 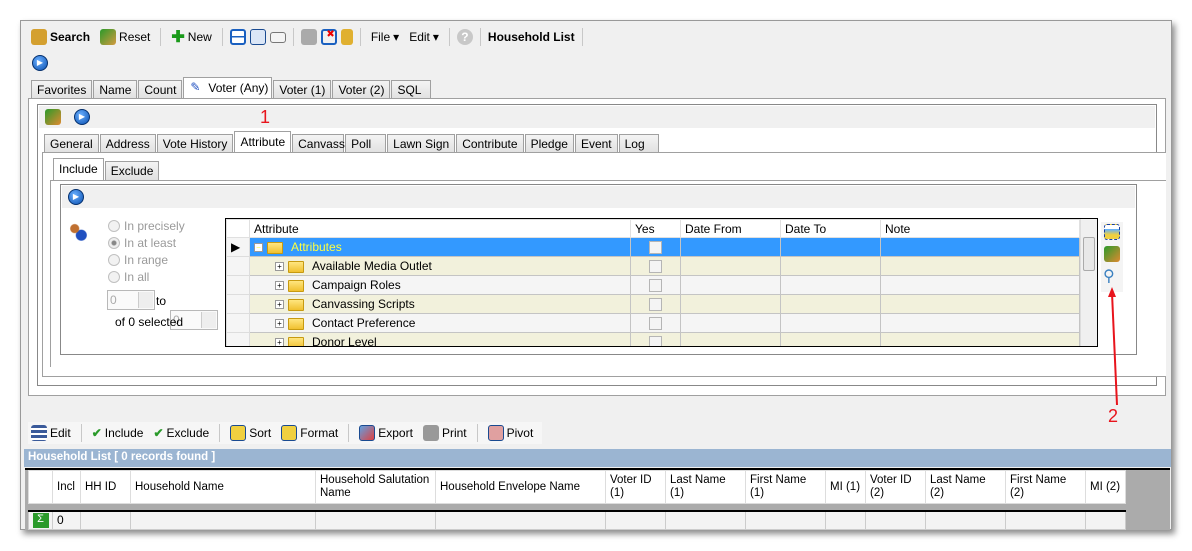 What do you see at coordinates (309, 433) in the screenshot?
I see `format-button: Format` at bounding box center [309, 433].